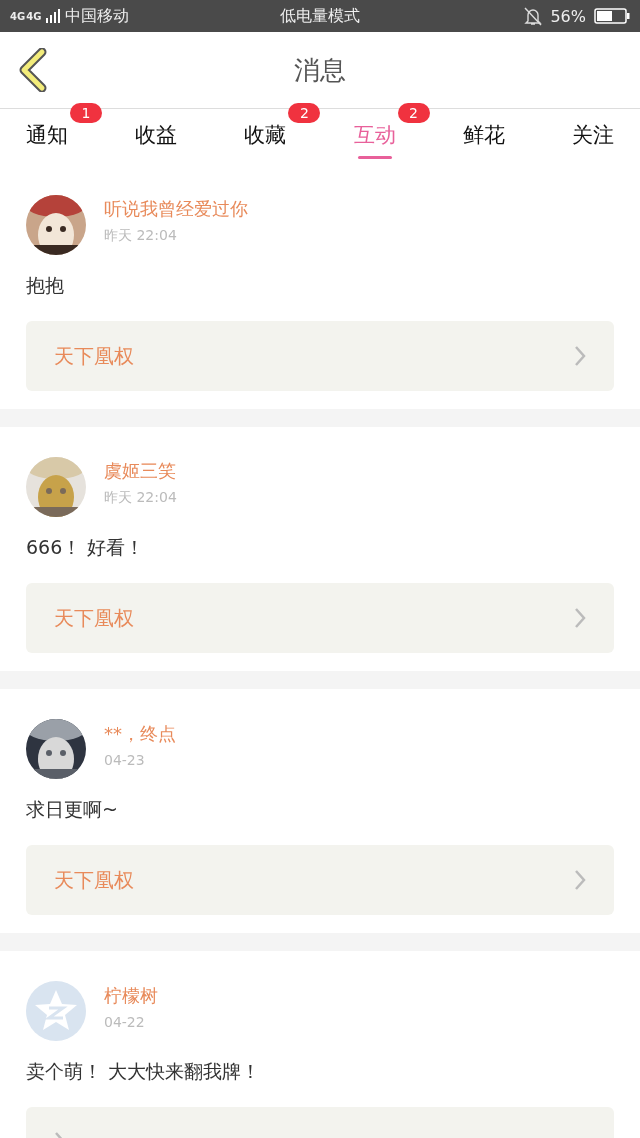 This screenshot has width=640, height=1138. I want to click on bell-off-icon, so click(533, 16).